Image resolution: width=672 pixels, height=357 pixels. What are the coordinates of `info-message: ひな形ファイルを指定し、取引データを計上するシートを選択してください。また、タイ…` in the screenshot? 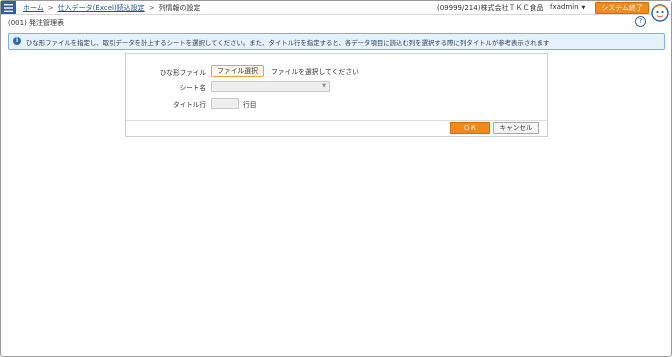 It's located at (288, 43).